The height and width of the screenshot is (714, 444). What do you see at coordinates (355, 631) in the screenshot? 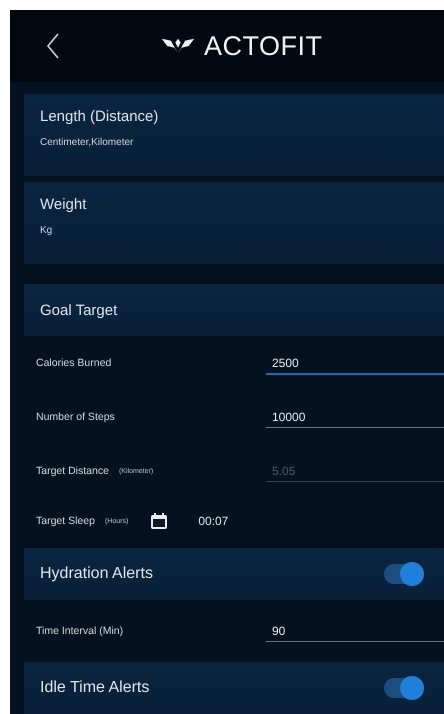
I see `input-field: 90` at bounding box center [355, 631].